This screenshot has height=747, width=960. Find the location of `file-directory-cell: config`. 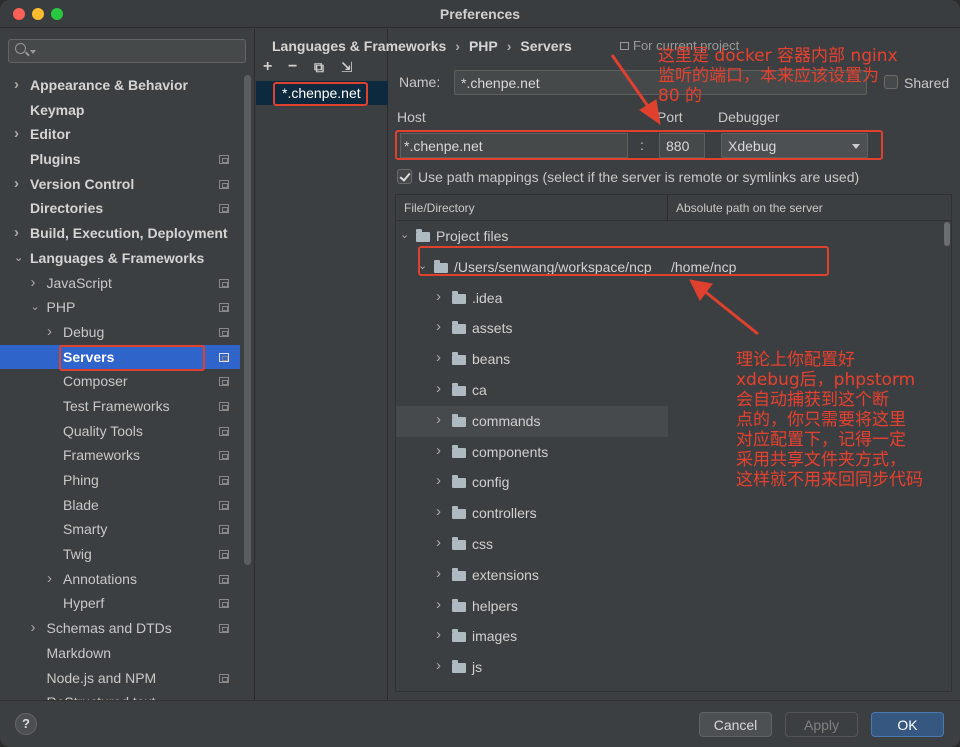

file-directory-cell: config is located at coordinates (491, 482).